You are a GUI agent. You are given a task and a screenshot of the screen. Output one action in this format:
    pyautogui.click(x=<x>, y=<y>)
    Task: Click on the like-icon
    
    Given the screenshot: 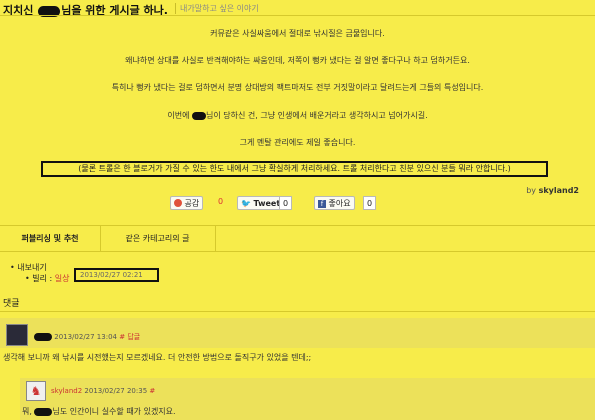 What is the action you would take?
    pyautogui.click(x=178, y=203)
    